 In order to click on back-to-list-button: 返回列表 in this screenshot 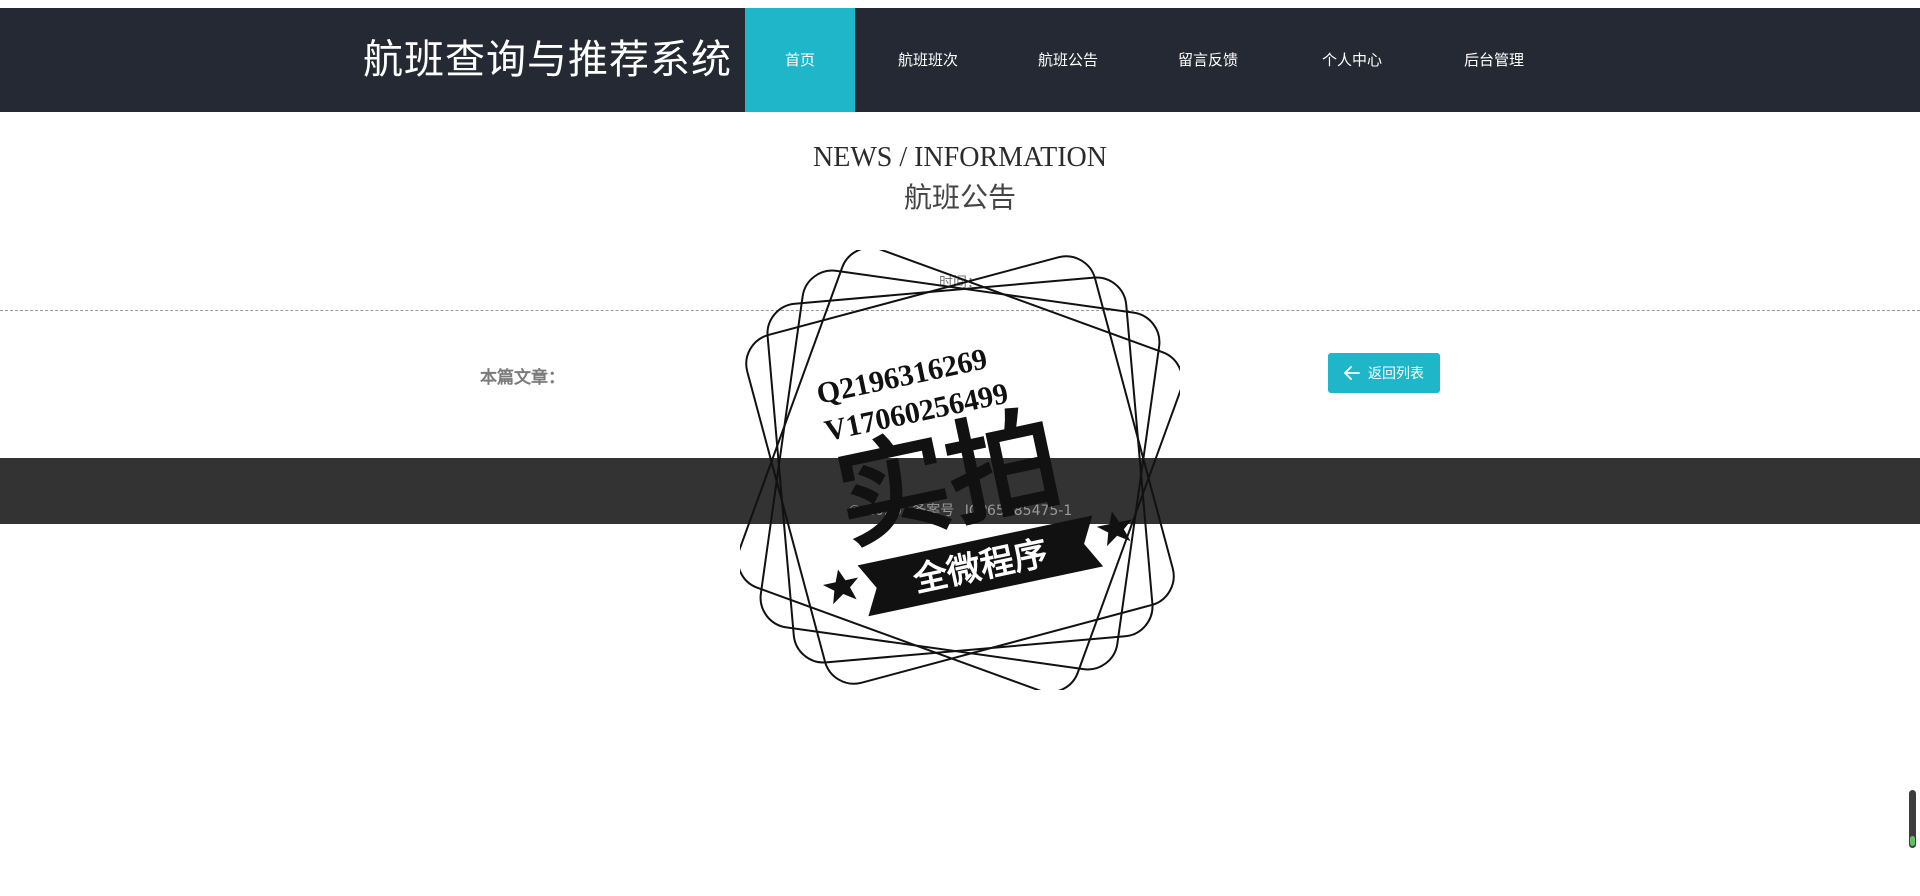, I will do `click(1384, 373)`.